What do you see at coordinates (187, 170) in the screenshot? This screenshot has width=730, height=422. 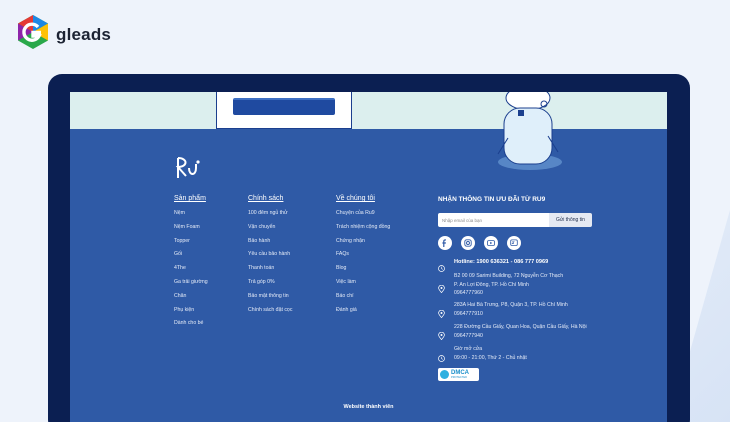 I see `site-logo` at bounding box center [187, 170].